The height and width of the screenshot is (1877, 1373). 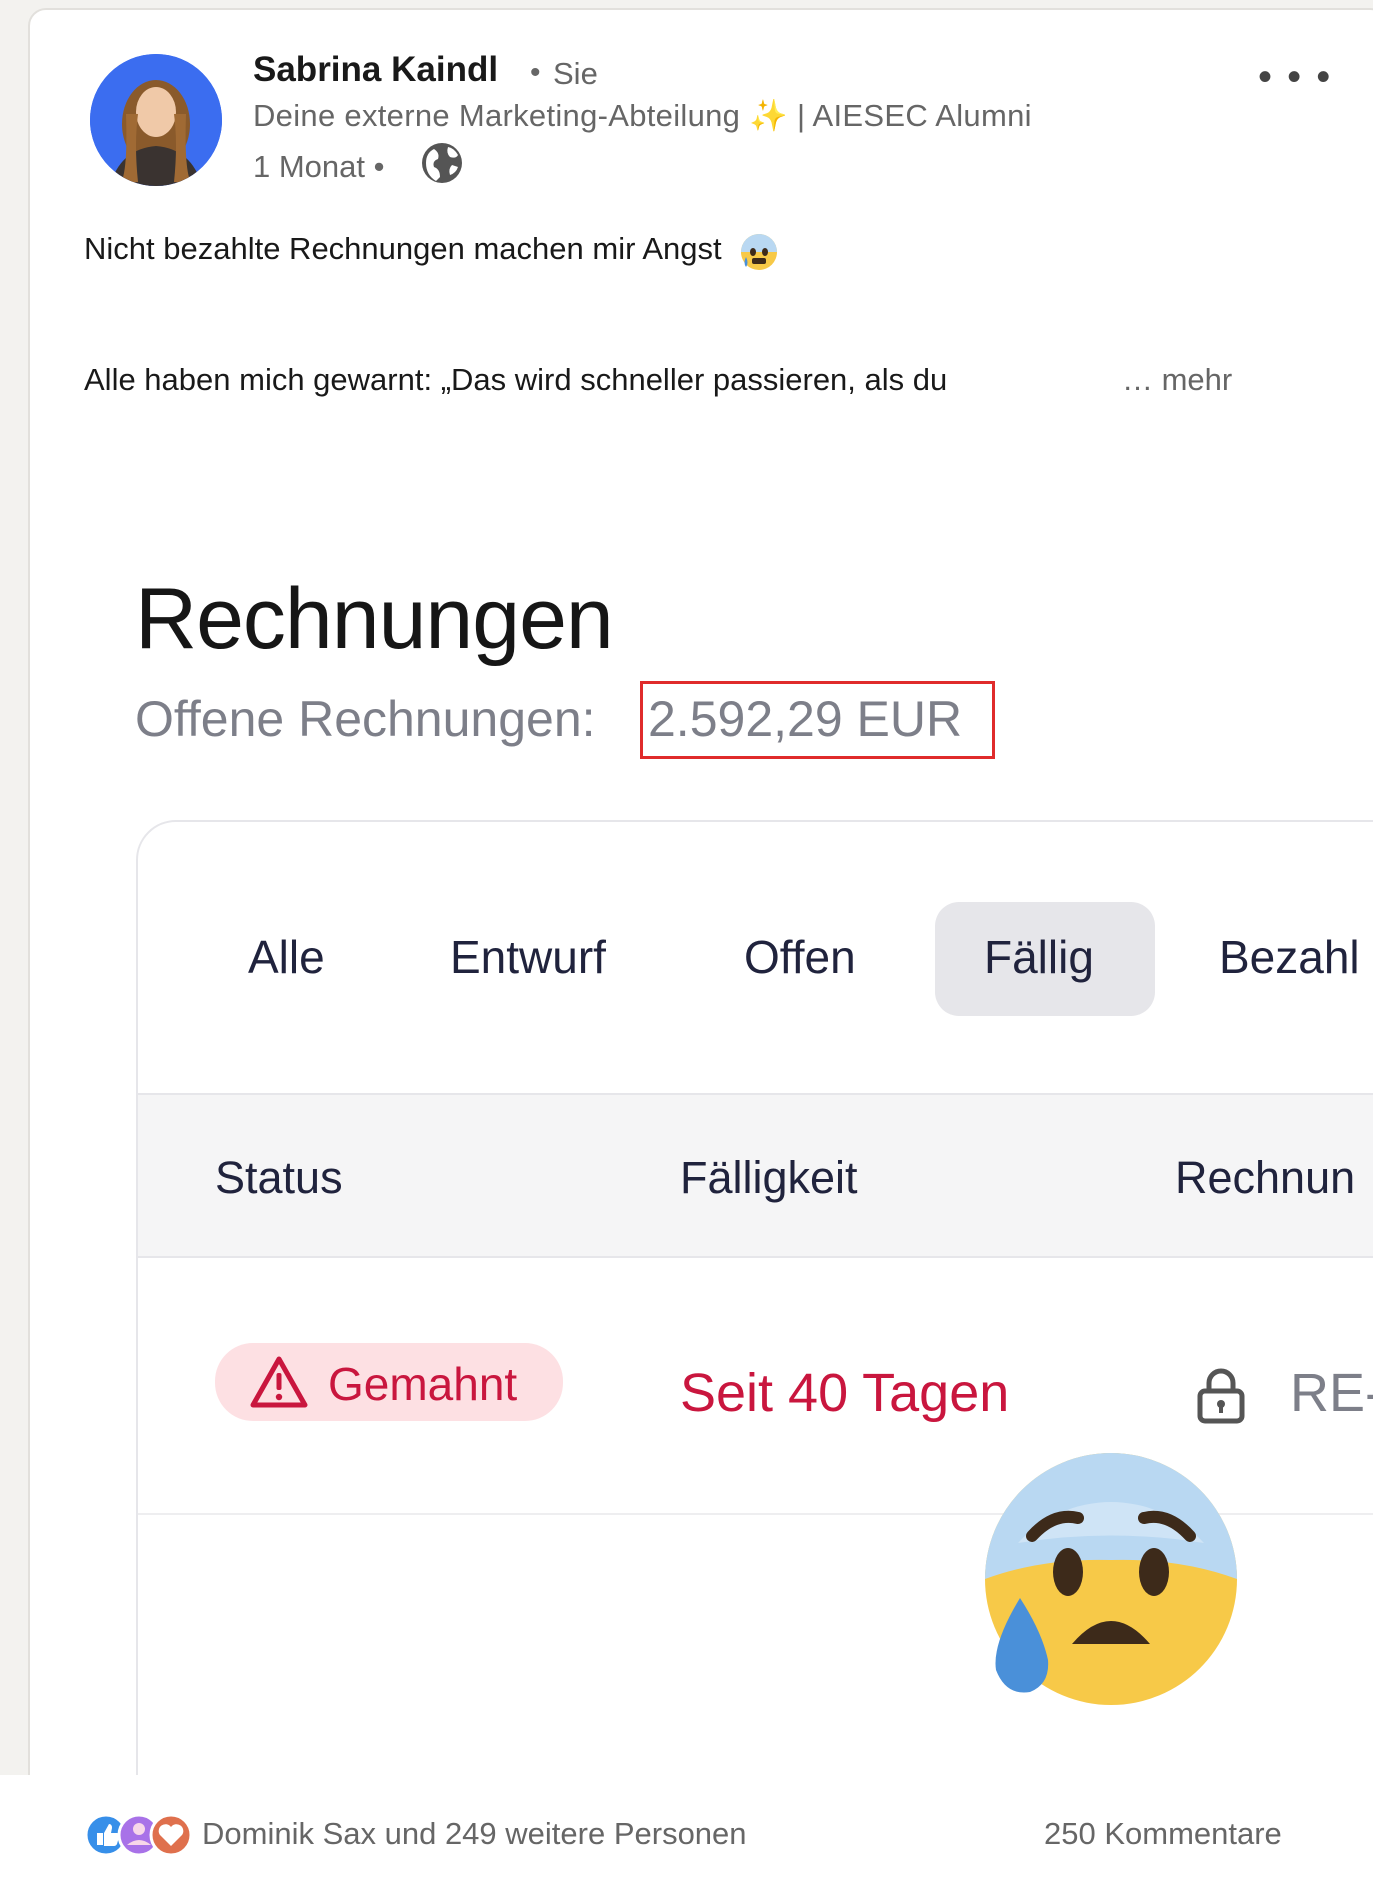 I want to click on tab-bezahlt: Bezahl, so click(x=1289, y=957).